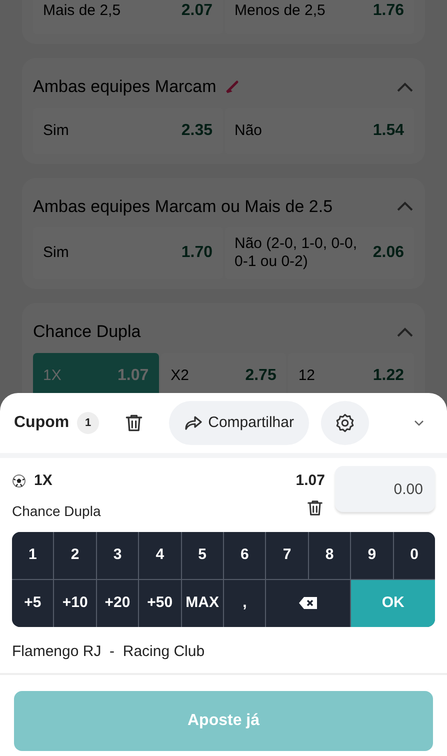 The image size is (447, 756). Describe the element at coordinates (414, 555) in the screenshot. I see `keypad-key: 0` at that location.